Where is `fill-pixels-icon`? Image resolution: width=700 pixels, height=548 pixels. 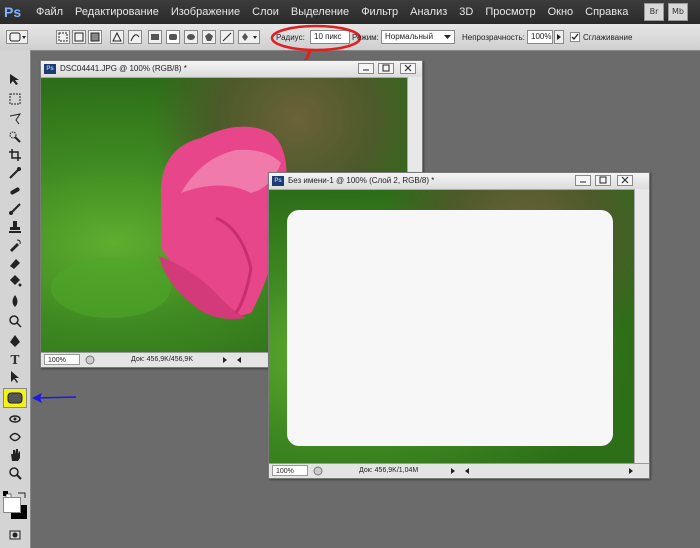
fill-pixels-icon is located at coordinates (95, 37).